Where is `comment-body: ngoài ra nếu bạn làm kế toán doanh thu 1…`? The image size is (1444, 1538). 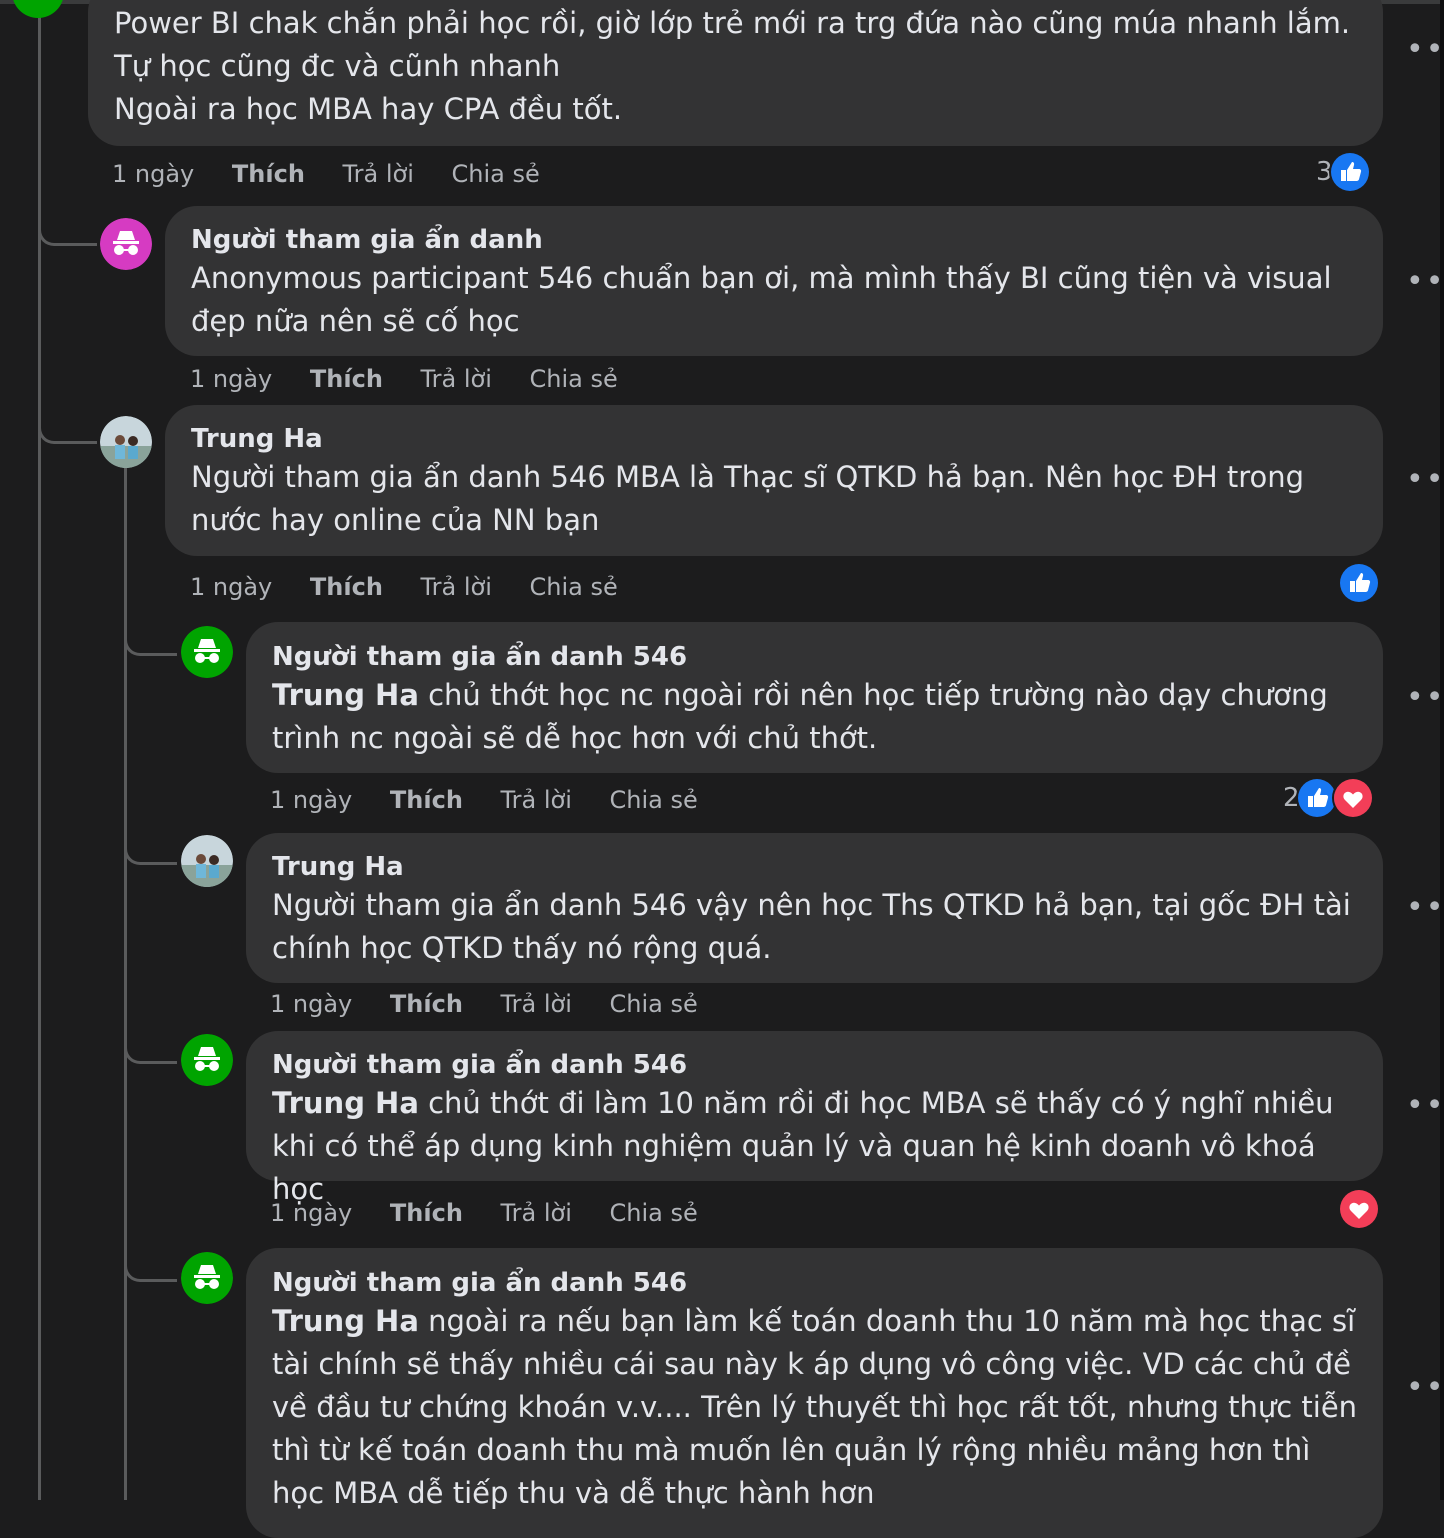 comment-body: ngoài ra nếu bạn làm kế toán doanh thu 1… is located at coordinates (815, 1407).